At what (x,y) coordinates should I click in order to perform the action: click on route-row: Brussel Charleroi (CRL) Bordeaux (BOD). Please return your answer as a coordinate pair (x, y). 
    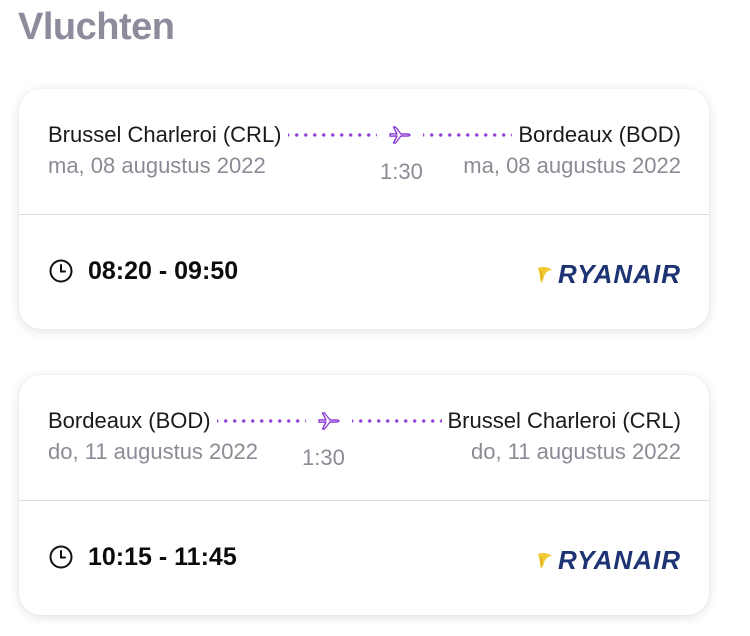
    Looking at the image, I should click on (364, 135).